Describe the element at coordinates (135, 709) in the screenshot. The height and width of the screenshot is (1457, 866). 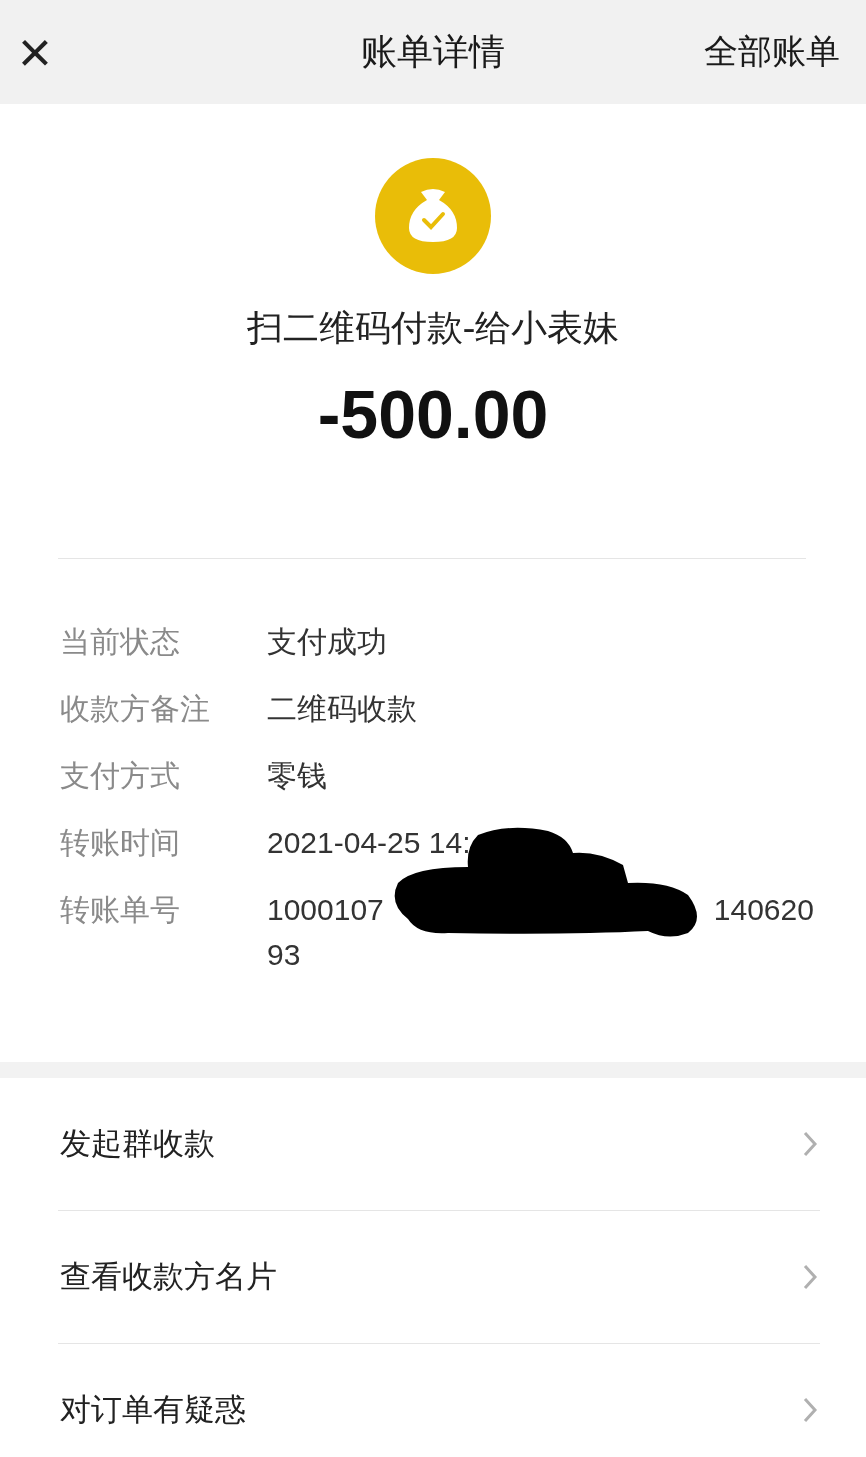
I see `detail-label: 收款方备注` at that location.